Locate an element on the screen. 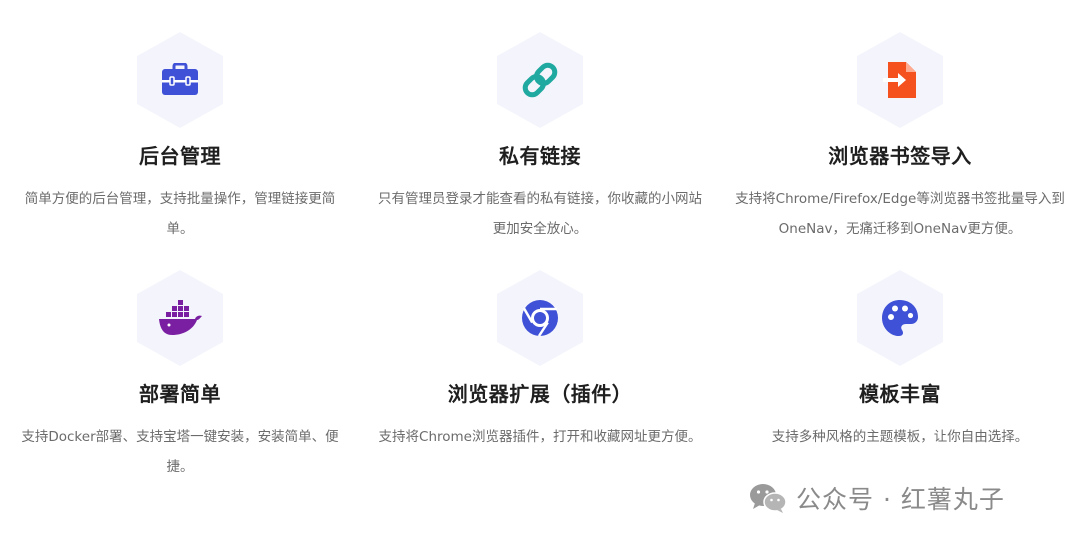  feature-title: 模板丰富 is located at coordinates (900, 394).